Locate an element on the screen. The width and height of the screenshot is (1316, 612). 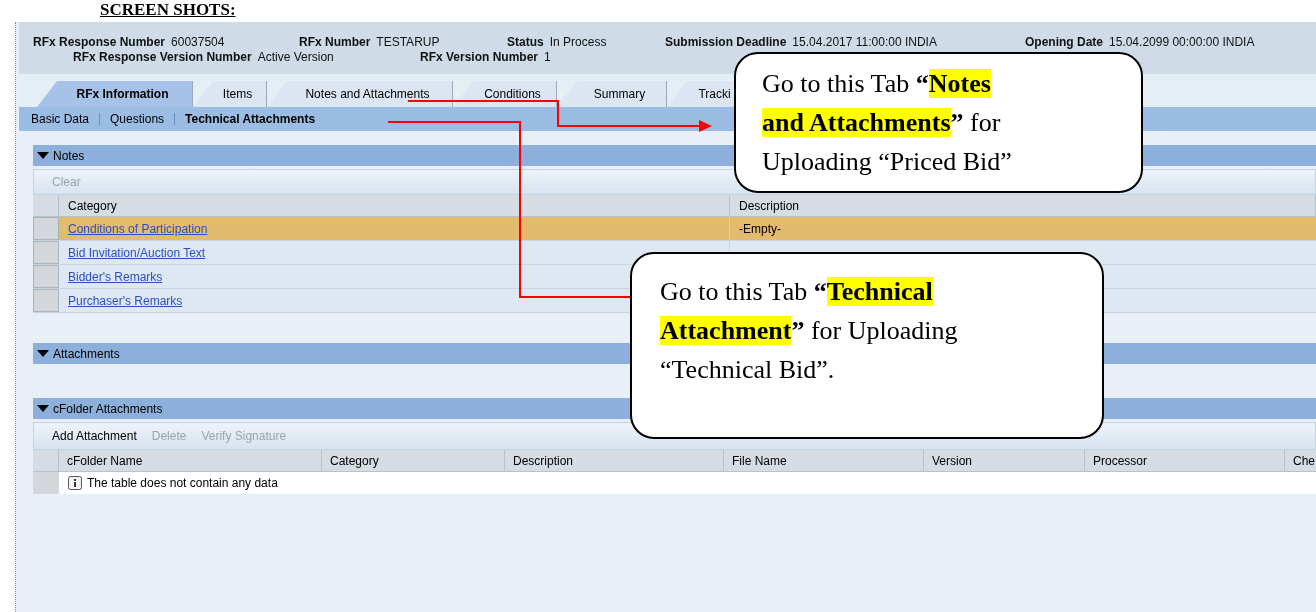
field-value: 15.04.2099 00:00:00 INDIA is located at coordinates (1182, 42).